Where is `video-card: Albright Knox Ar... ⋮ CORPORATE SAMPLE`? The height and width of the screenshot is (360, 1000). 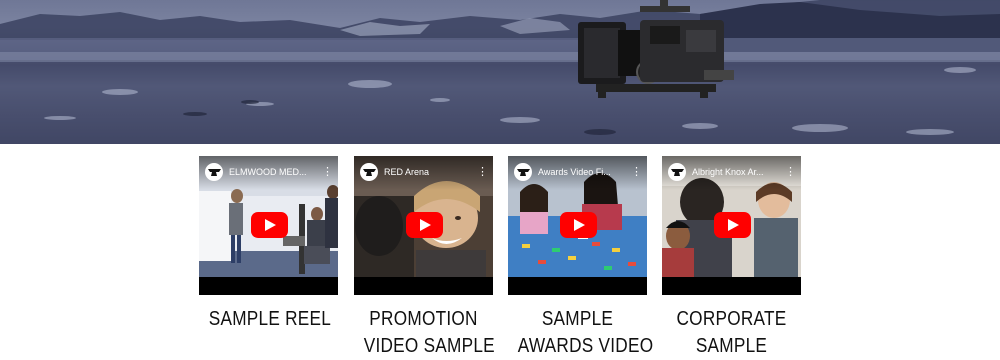 video-card: Albright Knox Ar... ⋮ CORPORATE SAMPLE is located at coordinates (731, 258).